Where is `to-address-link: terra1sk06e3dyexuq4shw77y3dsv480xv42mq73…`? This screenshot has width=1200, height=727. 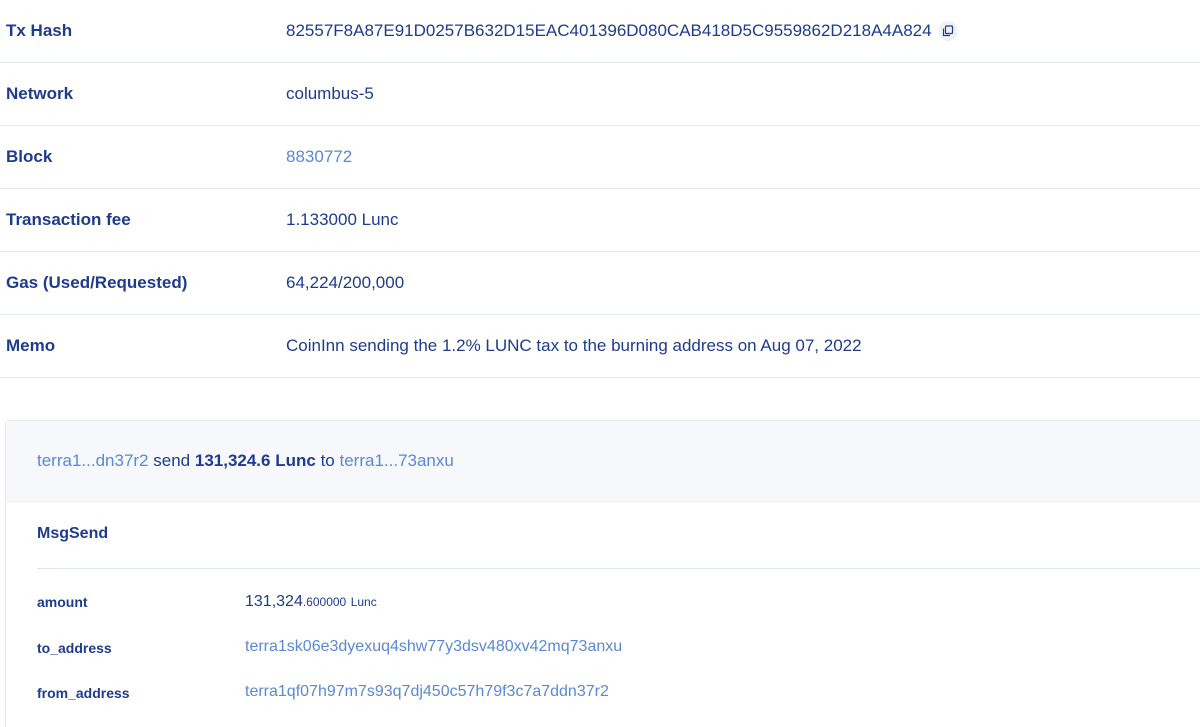 to-address-link: terra1sk06e3dyexuq4shw77y3dsv480xv42mq73… is located at coordinates (433, 647).